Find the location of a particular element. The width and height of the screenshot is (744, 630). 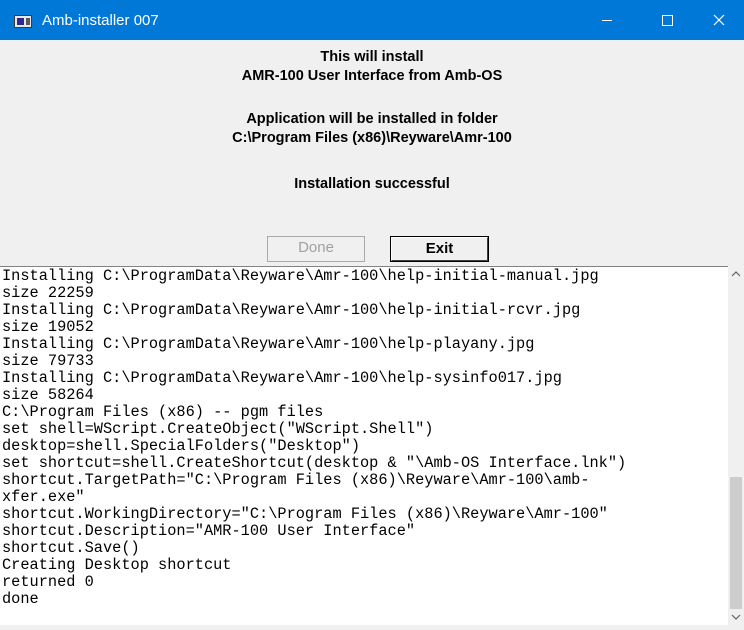

minimize-icon is located at coordinates (607, 20).